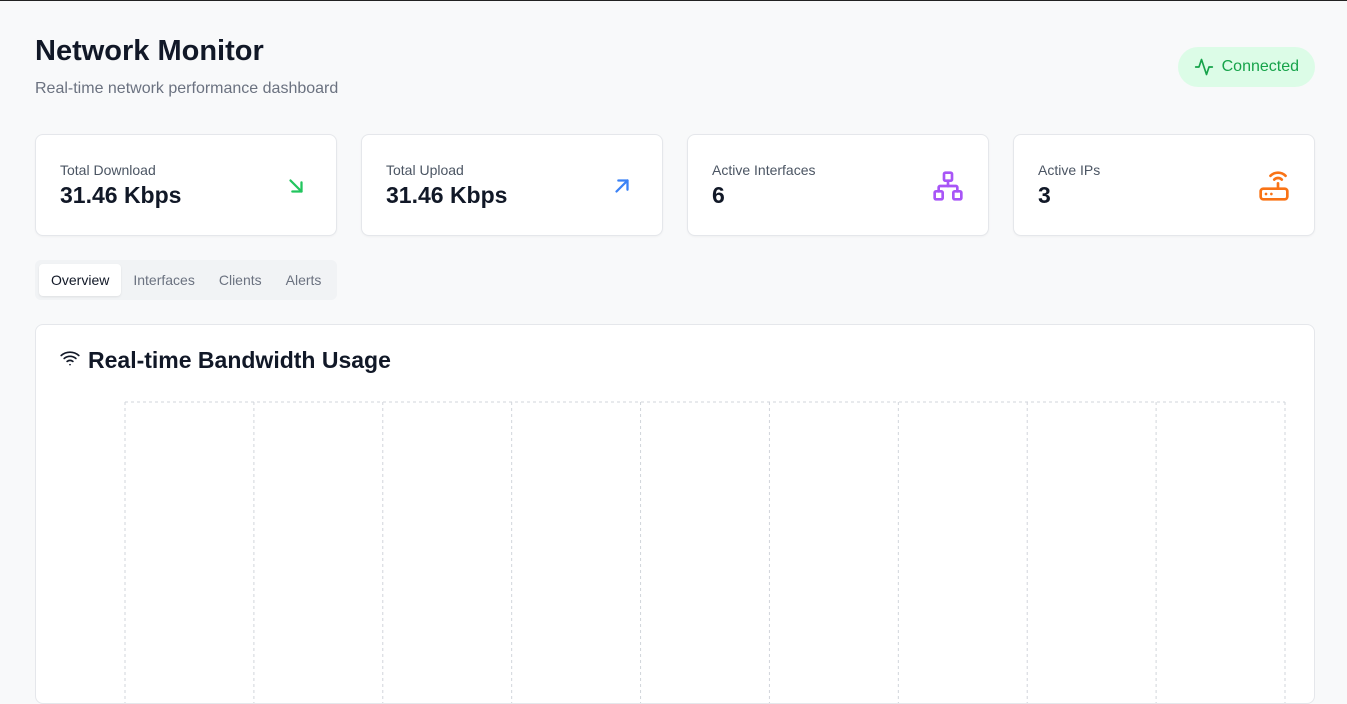 The width and height of the screenshot is (1347, 704). What do you see at coordinates (240, 280) in the screenshot?
I see `tab-clients: Clients` at bounding box center [240, 280].